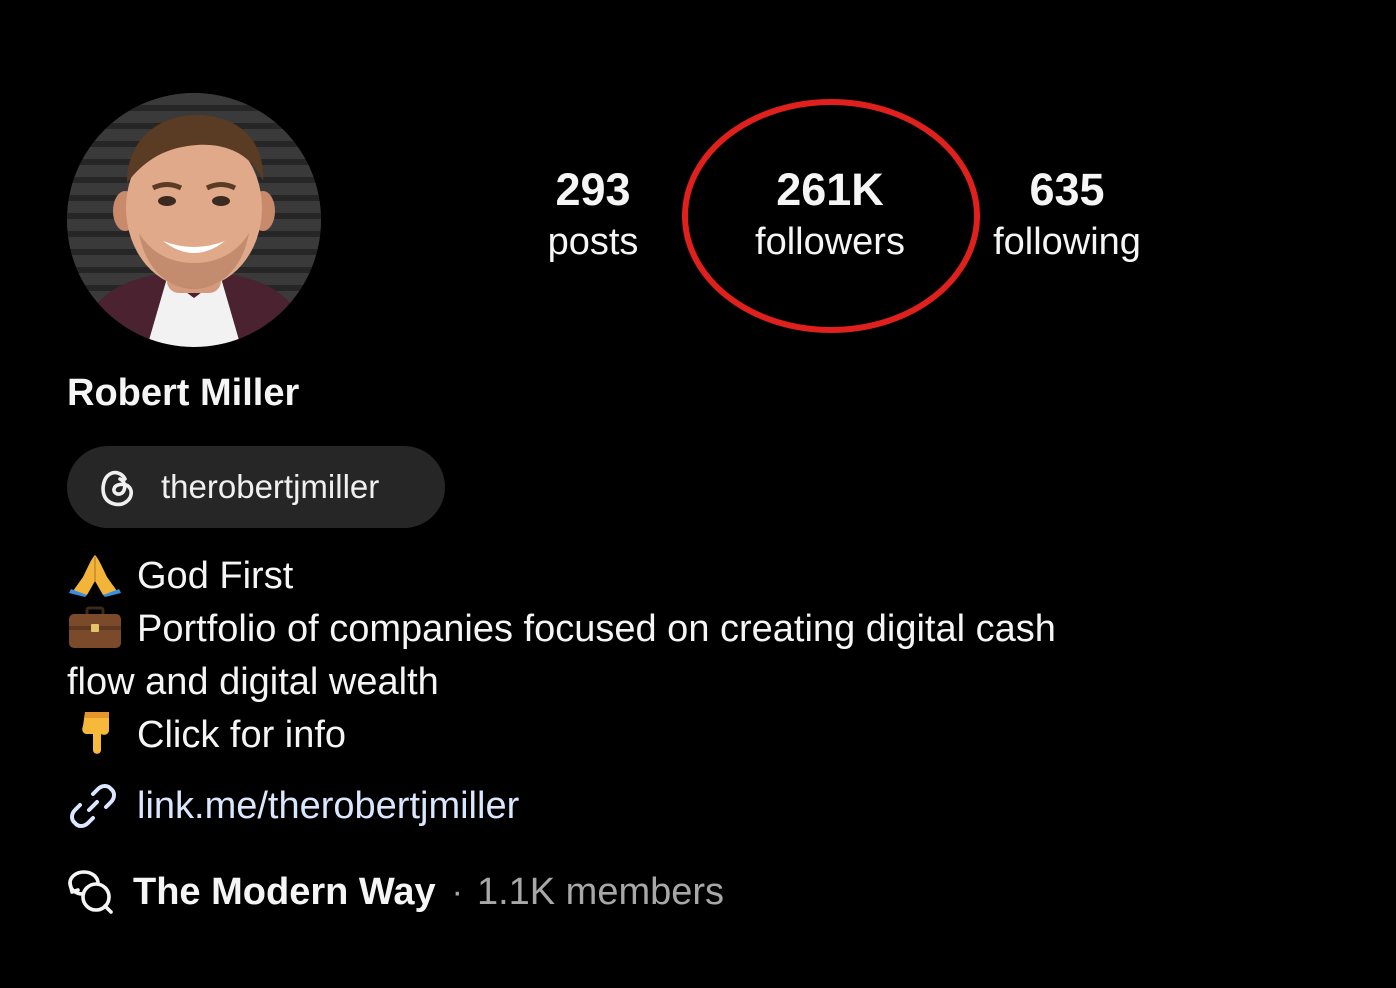  I want to click on profile-photo, so click(194, 220).